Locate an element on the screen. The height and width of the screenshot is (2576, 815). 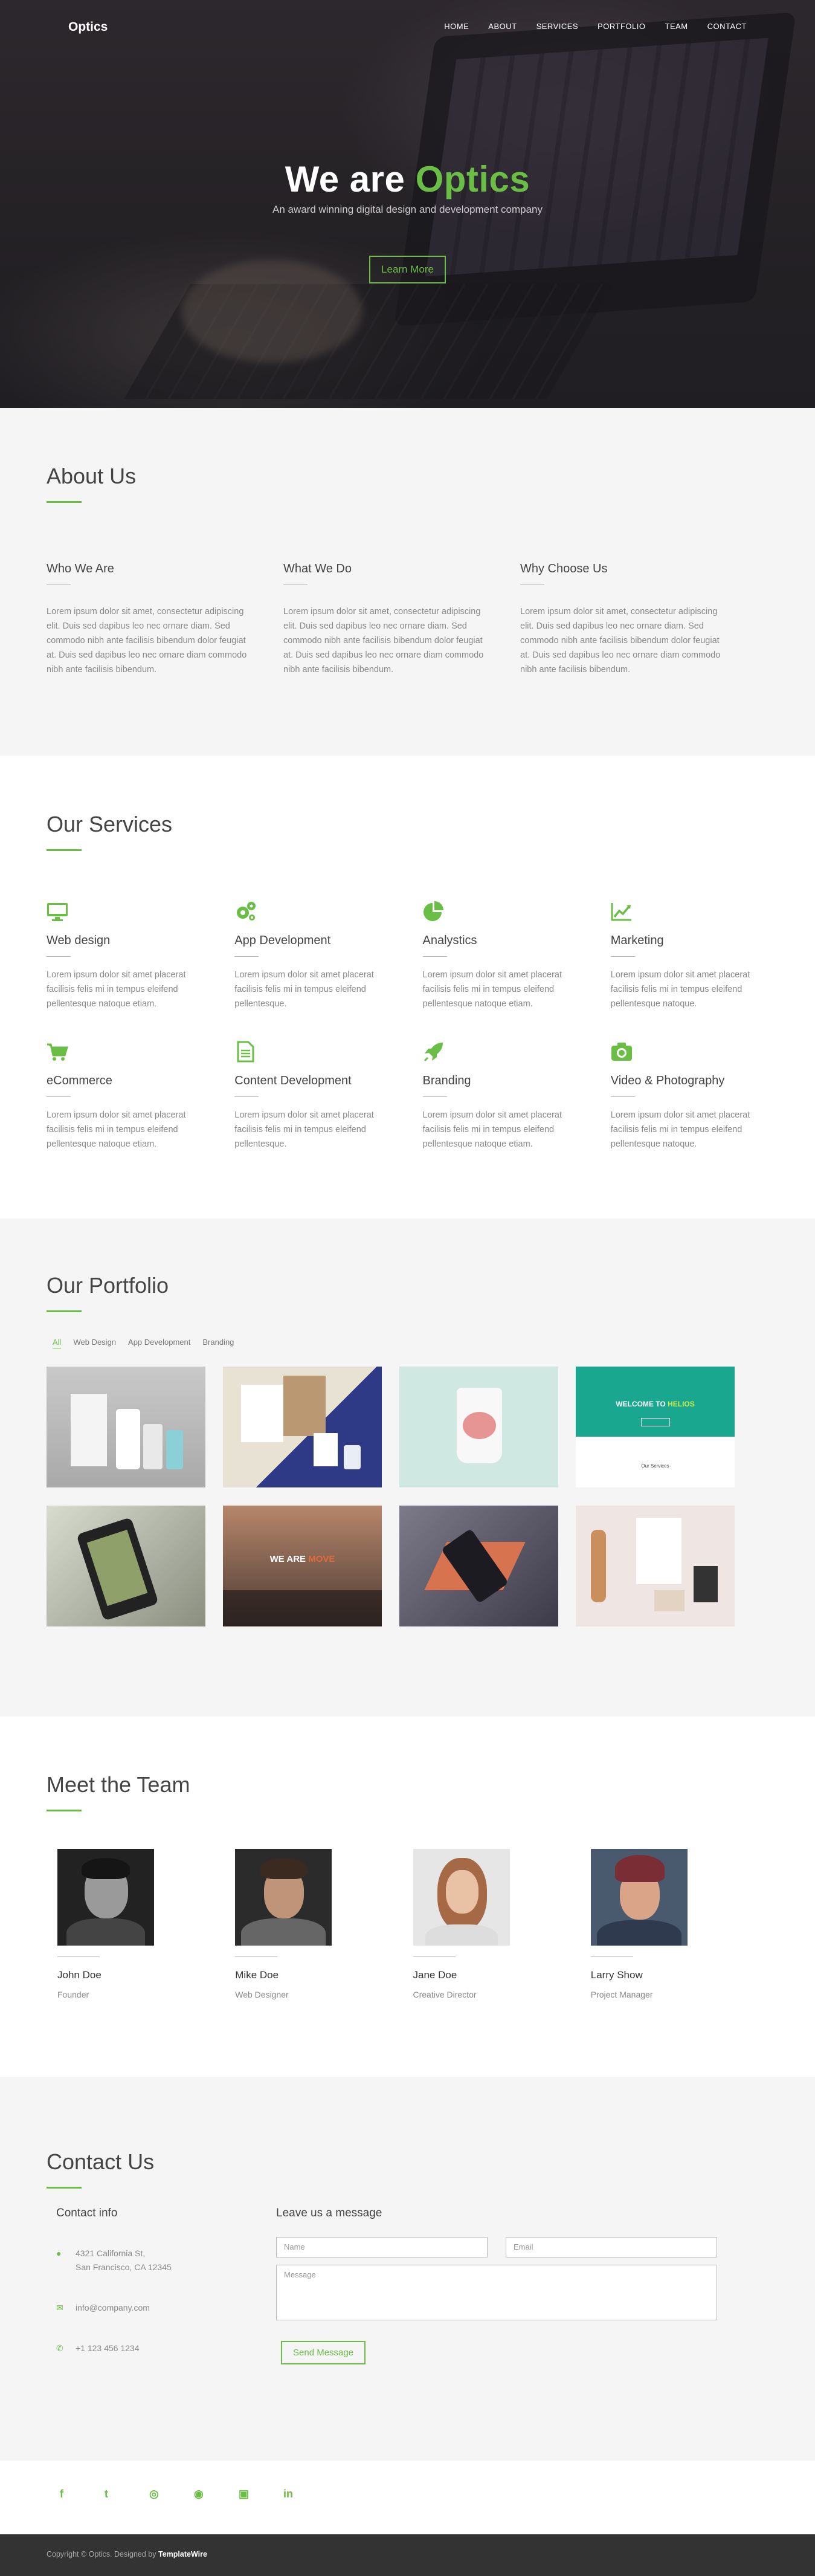
hero-title-prefix: We are is located at coordinates (345, 179).